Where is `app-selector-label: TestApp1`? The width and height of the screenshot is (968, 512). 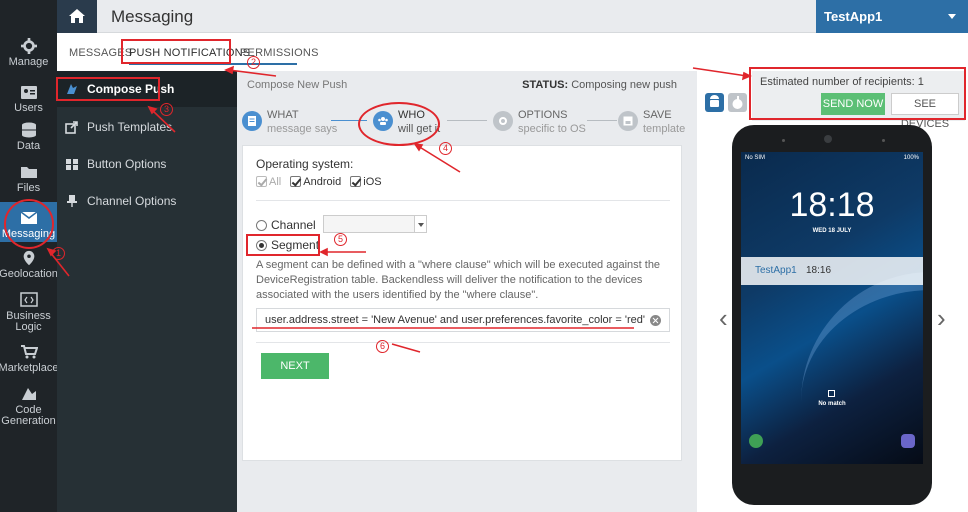 app-selector-label: TestApp1 is located at coordinates (853, 16).